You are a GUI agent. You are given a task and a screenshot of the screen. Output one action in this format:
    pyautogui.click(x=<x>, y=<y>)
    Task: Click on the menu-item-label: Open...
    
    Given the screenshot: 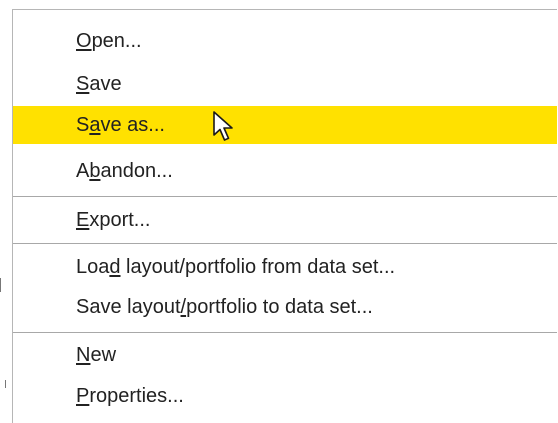 What is the action you would take?
    pyautogui.click(x=109, y=41)
    